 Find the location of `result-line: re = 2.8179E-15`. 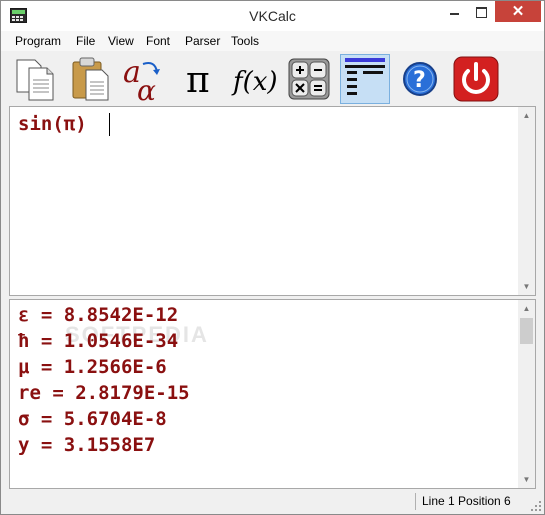

result-line: re = 2.8179E-15 is located at coordinates (104, 393).